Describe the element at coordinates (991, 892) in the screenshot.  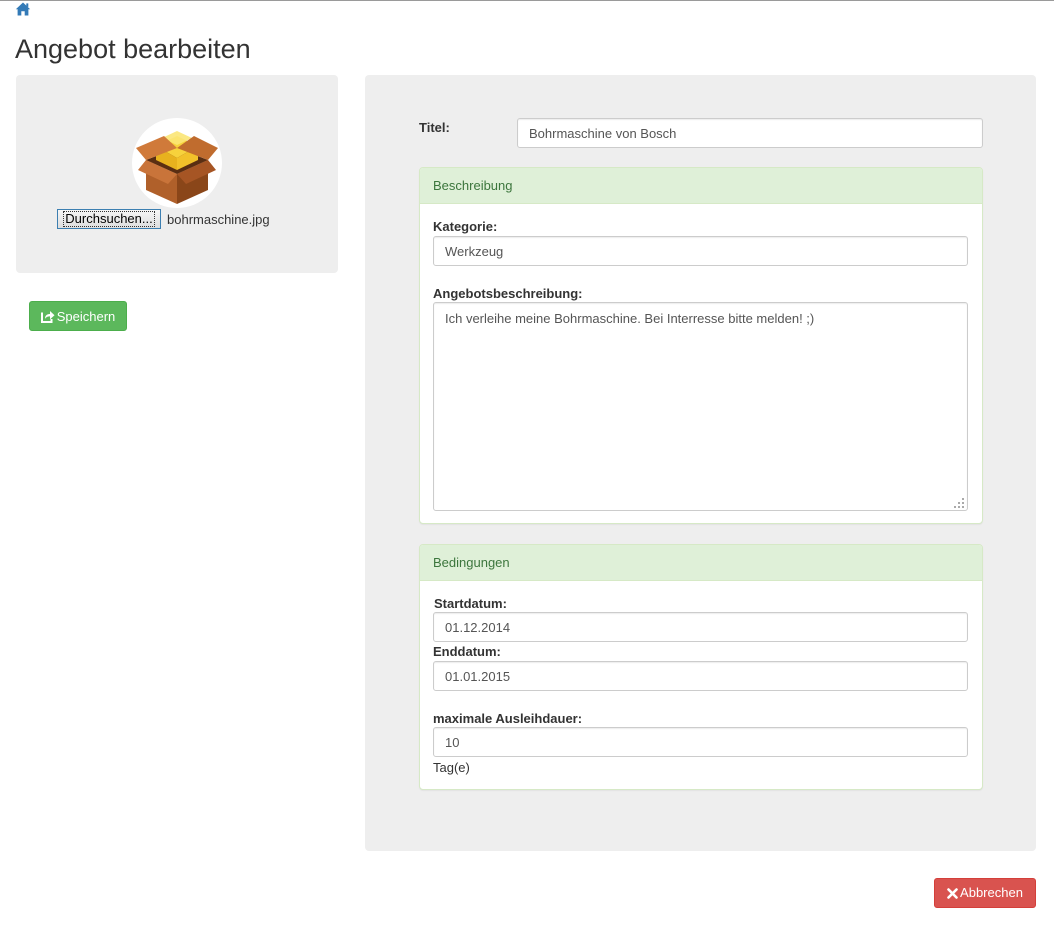
I see `cancel-label: Abbrechen` at that location.